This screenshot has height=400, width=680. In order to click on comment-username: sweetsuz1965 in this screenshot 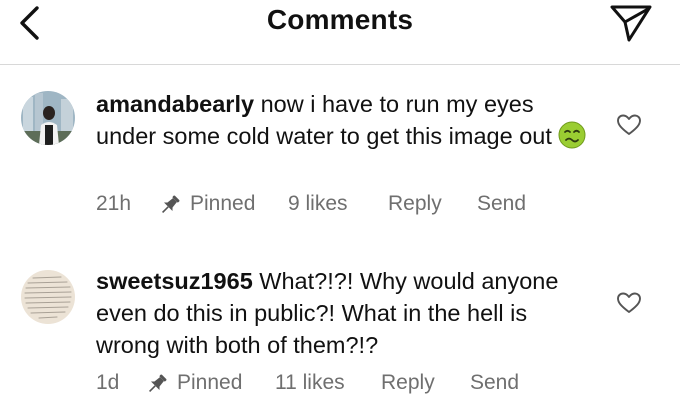, I will do `click(174, 281)`.